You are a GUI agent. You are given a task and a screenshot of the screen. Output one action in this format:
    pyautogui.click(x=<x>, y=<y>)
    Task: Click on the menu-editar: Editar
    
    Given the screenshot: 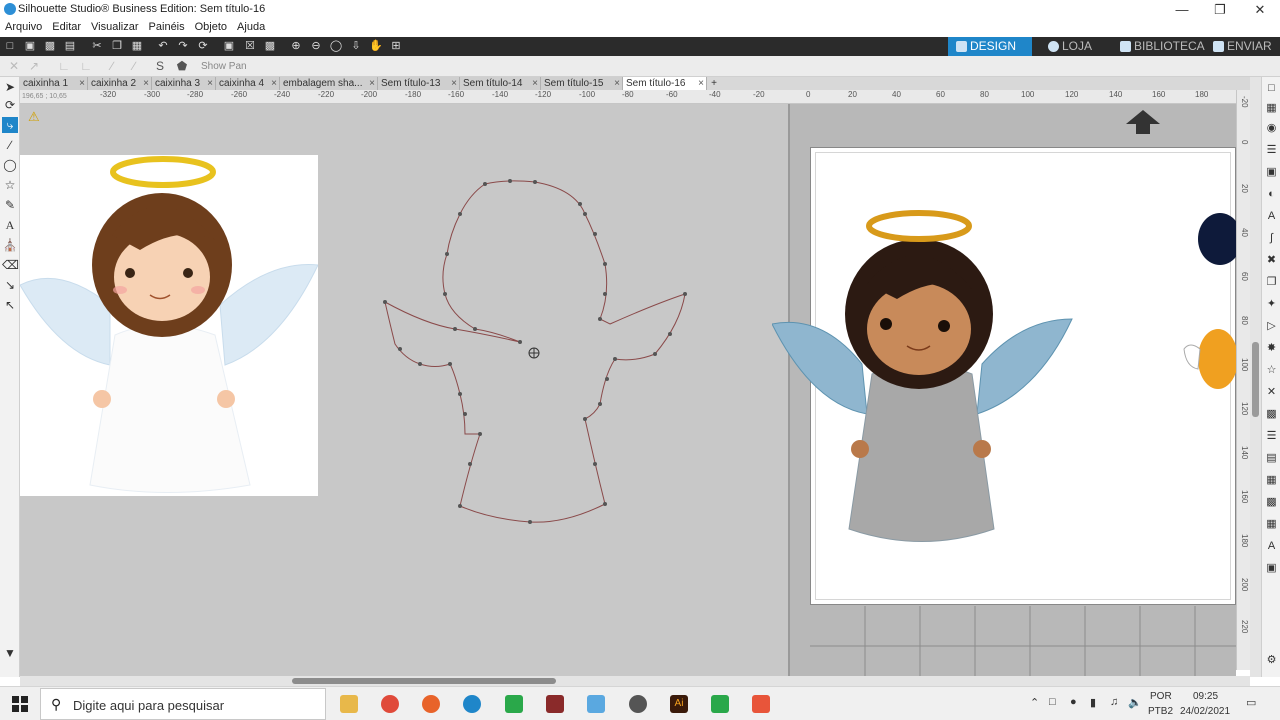 What is the action you would take?
    pyautogui.click(x=66, y=26)
    